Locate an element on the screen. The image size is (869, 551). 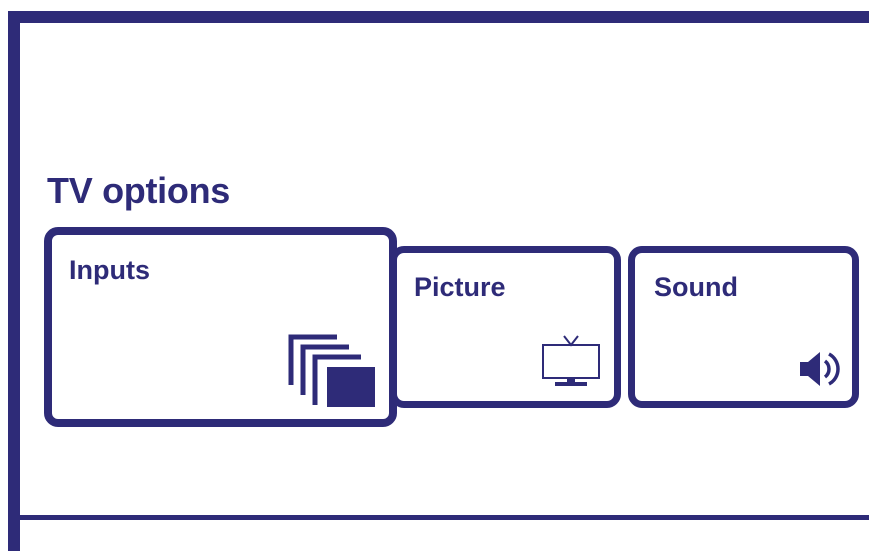
tile-picture-label: Picture is located at coordinates (460, 287).